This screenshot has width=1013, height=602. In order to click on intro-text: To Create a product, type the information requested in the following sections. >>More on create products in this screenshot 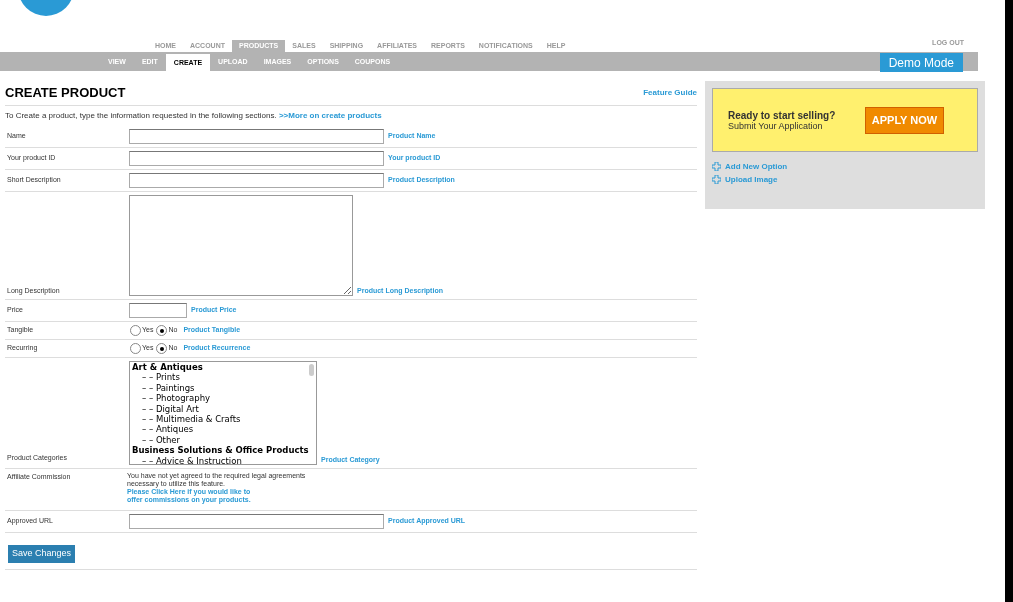, I will do `click(194, 116)`.